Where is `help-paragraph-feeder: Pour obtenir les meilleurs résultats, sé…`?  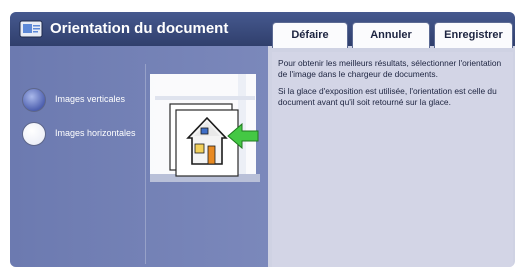 help-paragraph-feeder: Pour obtenir les meilleurs résultats, sé… is located at coordinates (390, 68).